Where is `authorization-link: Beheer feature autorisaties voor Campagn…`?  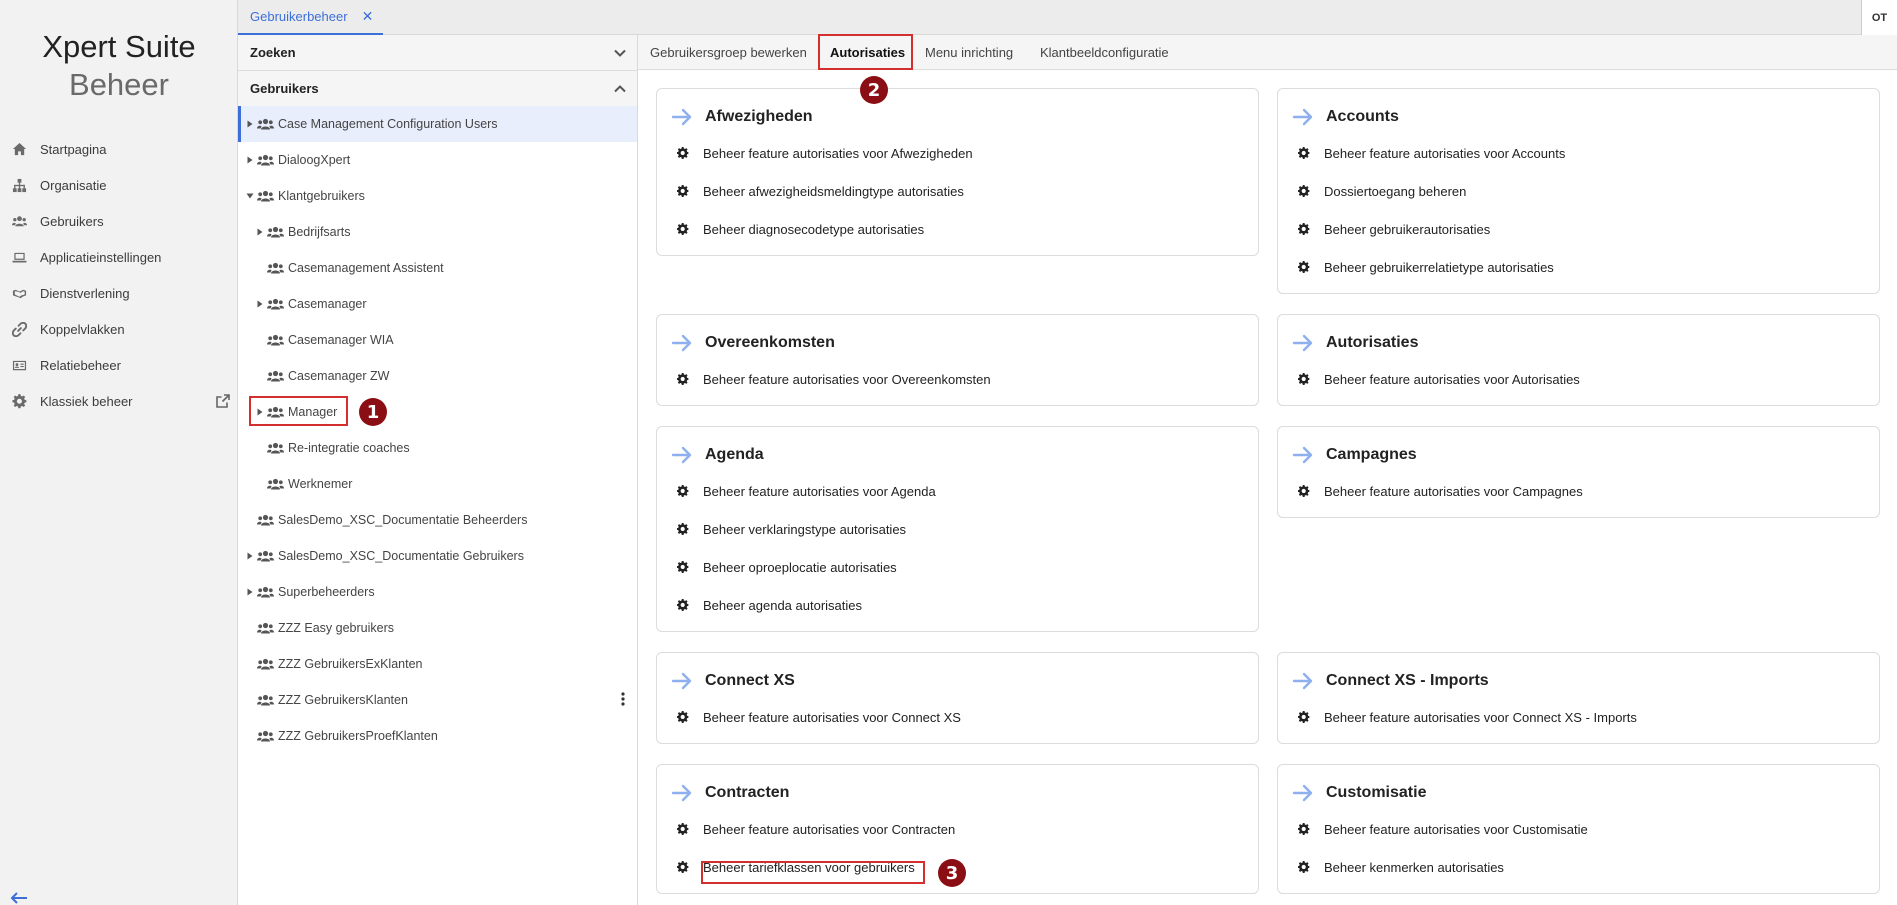 authorization-link: Beheer feature autorisaties voor Campagn… is located at coordinates (1440, 491).